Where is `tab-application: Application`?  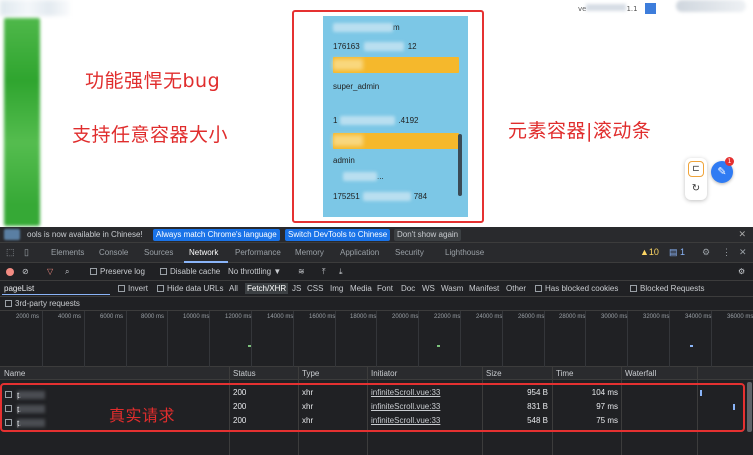 tab-application: Application is located at coordinates (359, 252).